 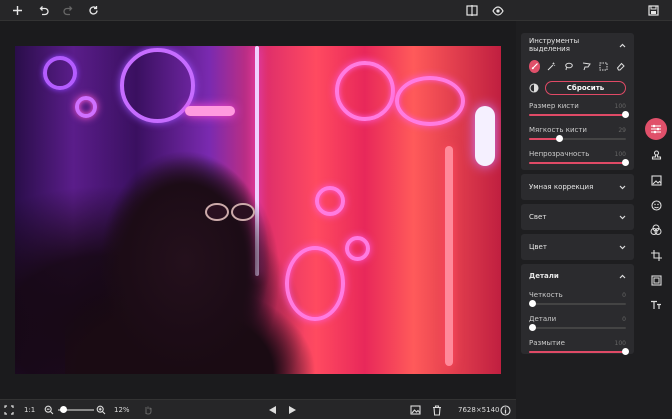 What do you see at coordinates (551, 66) in the screenshot?
I see `magic-wand-icon` at bounding box center [551, 66].